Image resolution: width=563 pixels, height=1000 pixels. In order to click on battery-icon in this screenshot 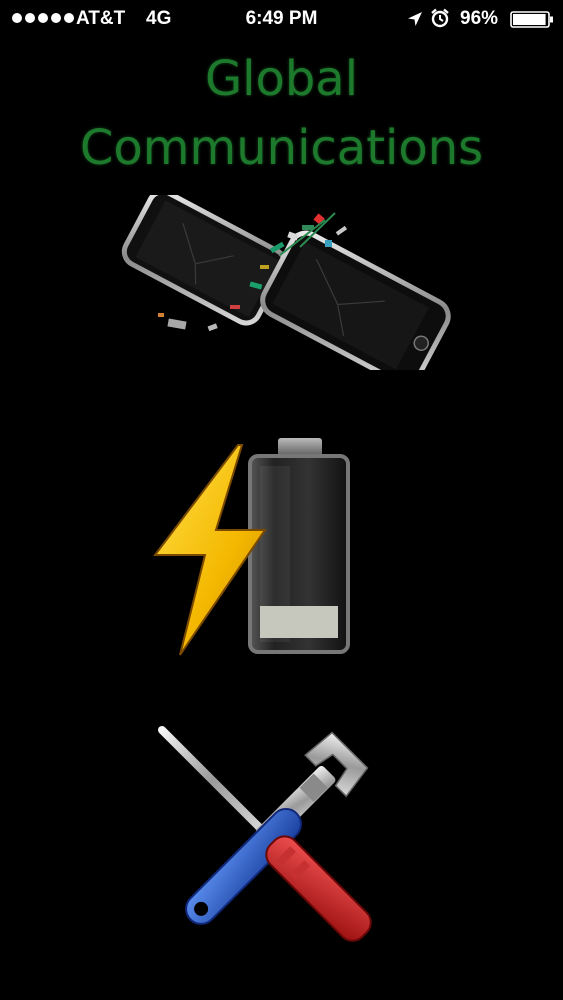, I will do `click(531, 19)`.